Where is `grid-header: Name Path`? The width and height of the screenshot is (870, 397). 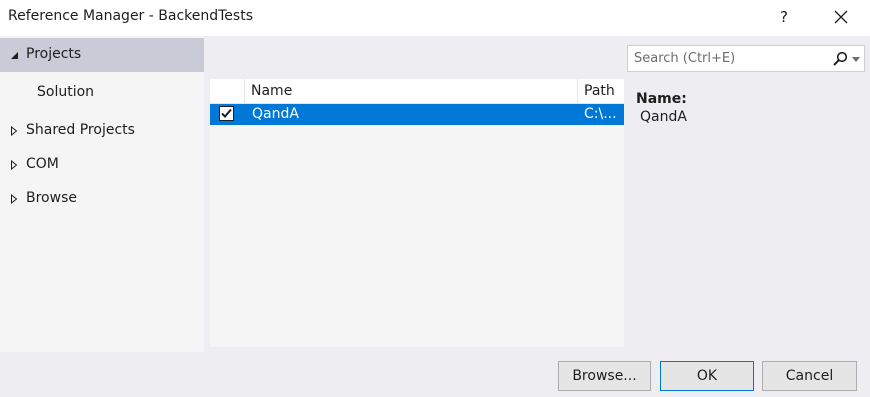
grid-header: Name Path is located at coordinates (417, 91).